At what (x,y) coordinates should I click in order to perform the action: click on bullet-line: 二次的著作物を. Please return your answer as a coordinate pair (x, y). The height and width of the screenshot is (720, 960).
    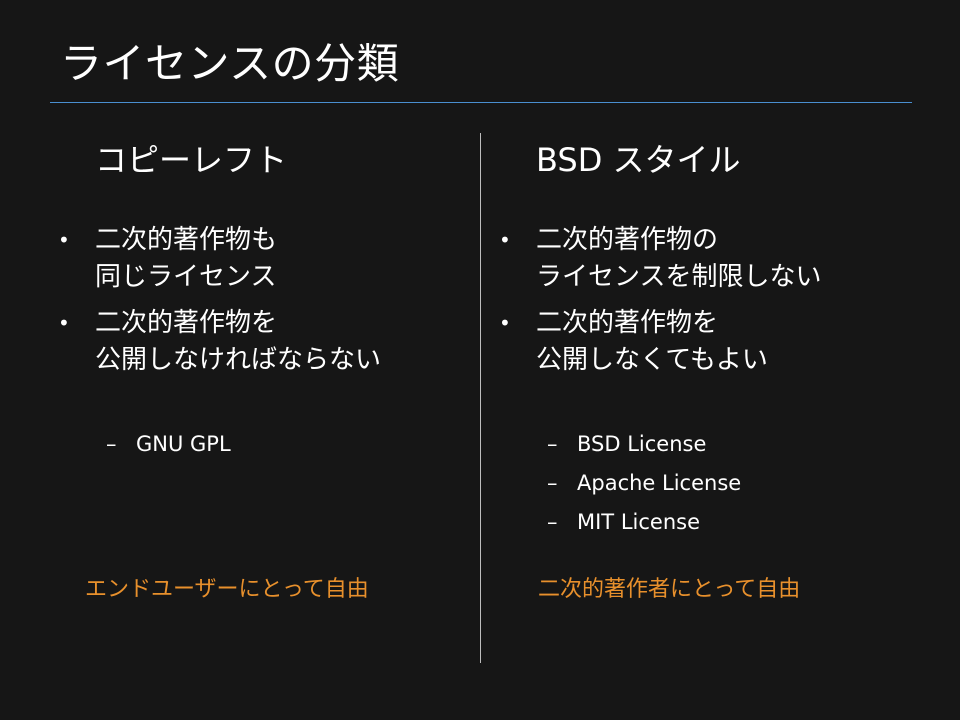
    Looking at the image, I should click on (627, 323).